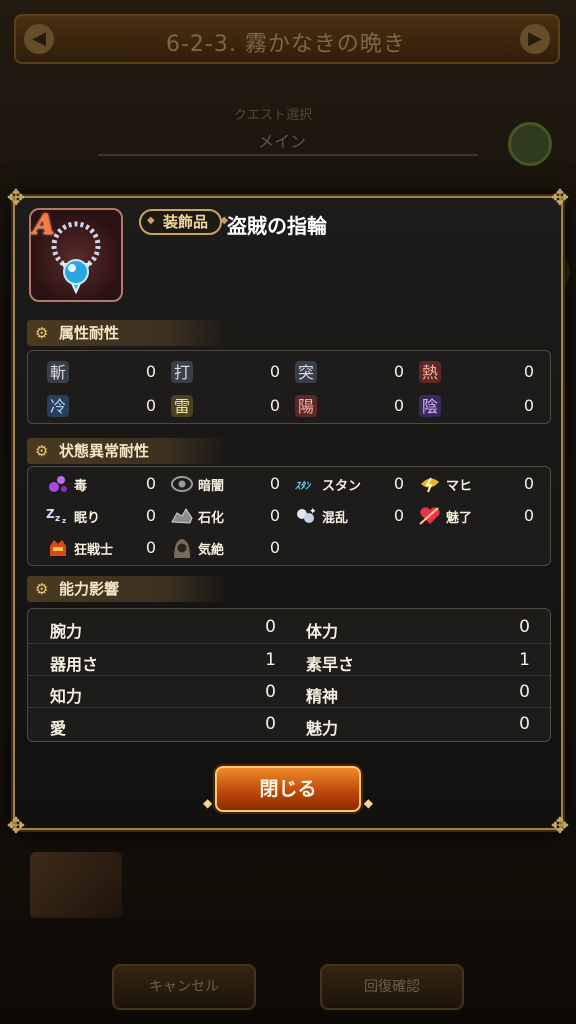  Describe the element at coordinates (58, 548) in the screenshot. I see `berserk-icon` at that location.